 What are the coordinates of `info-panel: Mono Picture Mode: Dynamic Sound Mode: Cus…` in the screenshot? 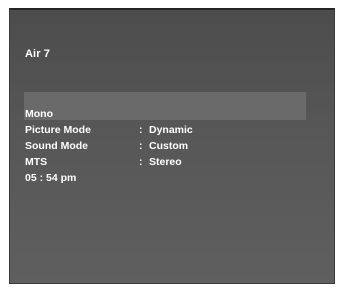 It's located at (109, 146).